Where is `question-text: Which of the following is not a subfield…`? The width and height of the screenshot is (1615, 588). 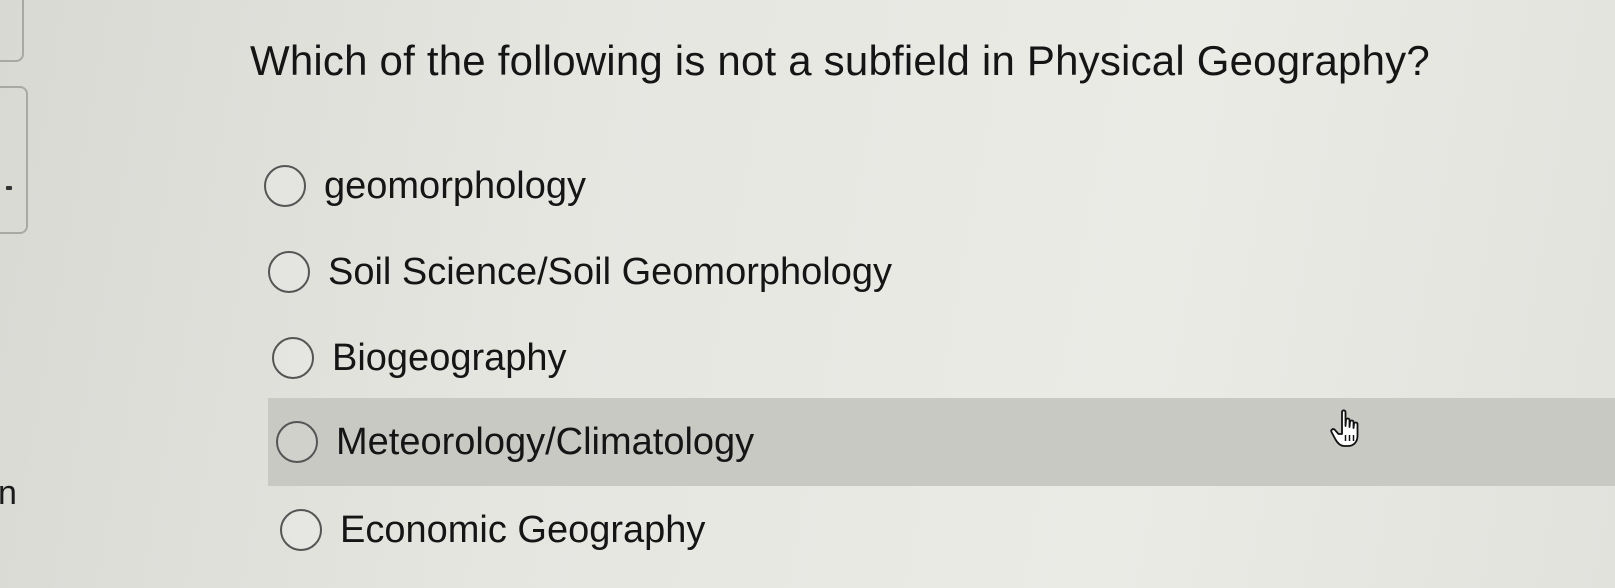
question-text: Which of the following is not a subfield… is located at coordinates (840, 60).